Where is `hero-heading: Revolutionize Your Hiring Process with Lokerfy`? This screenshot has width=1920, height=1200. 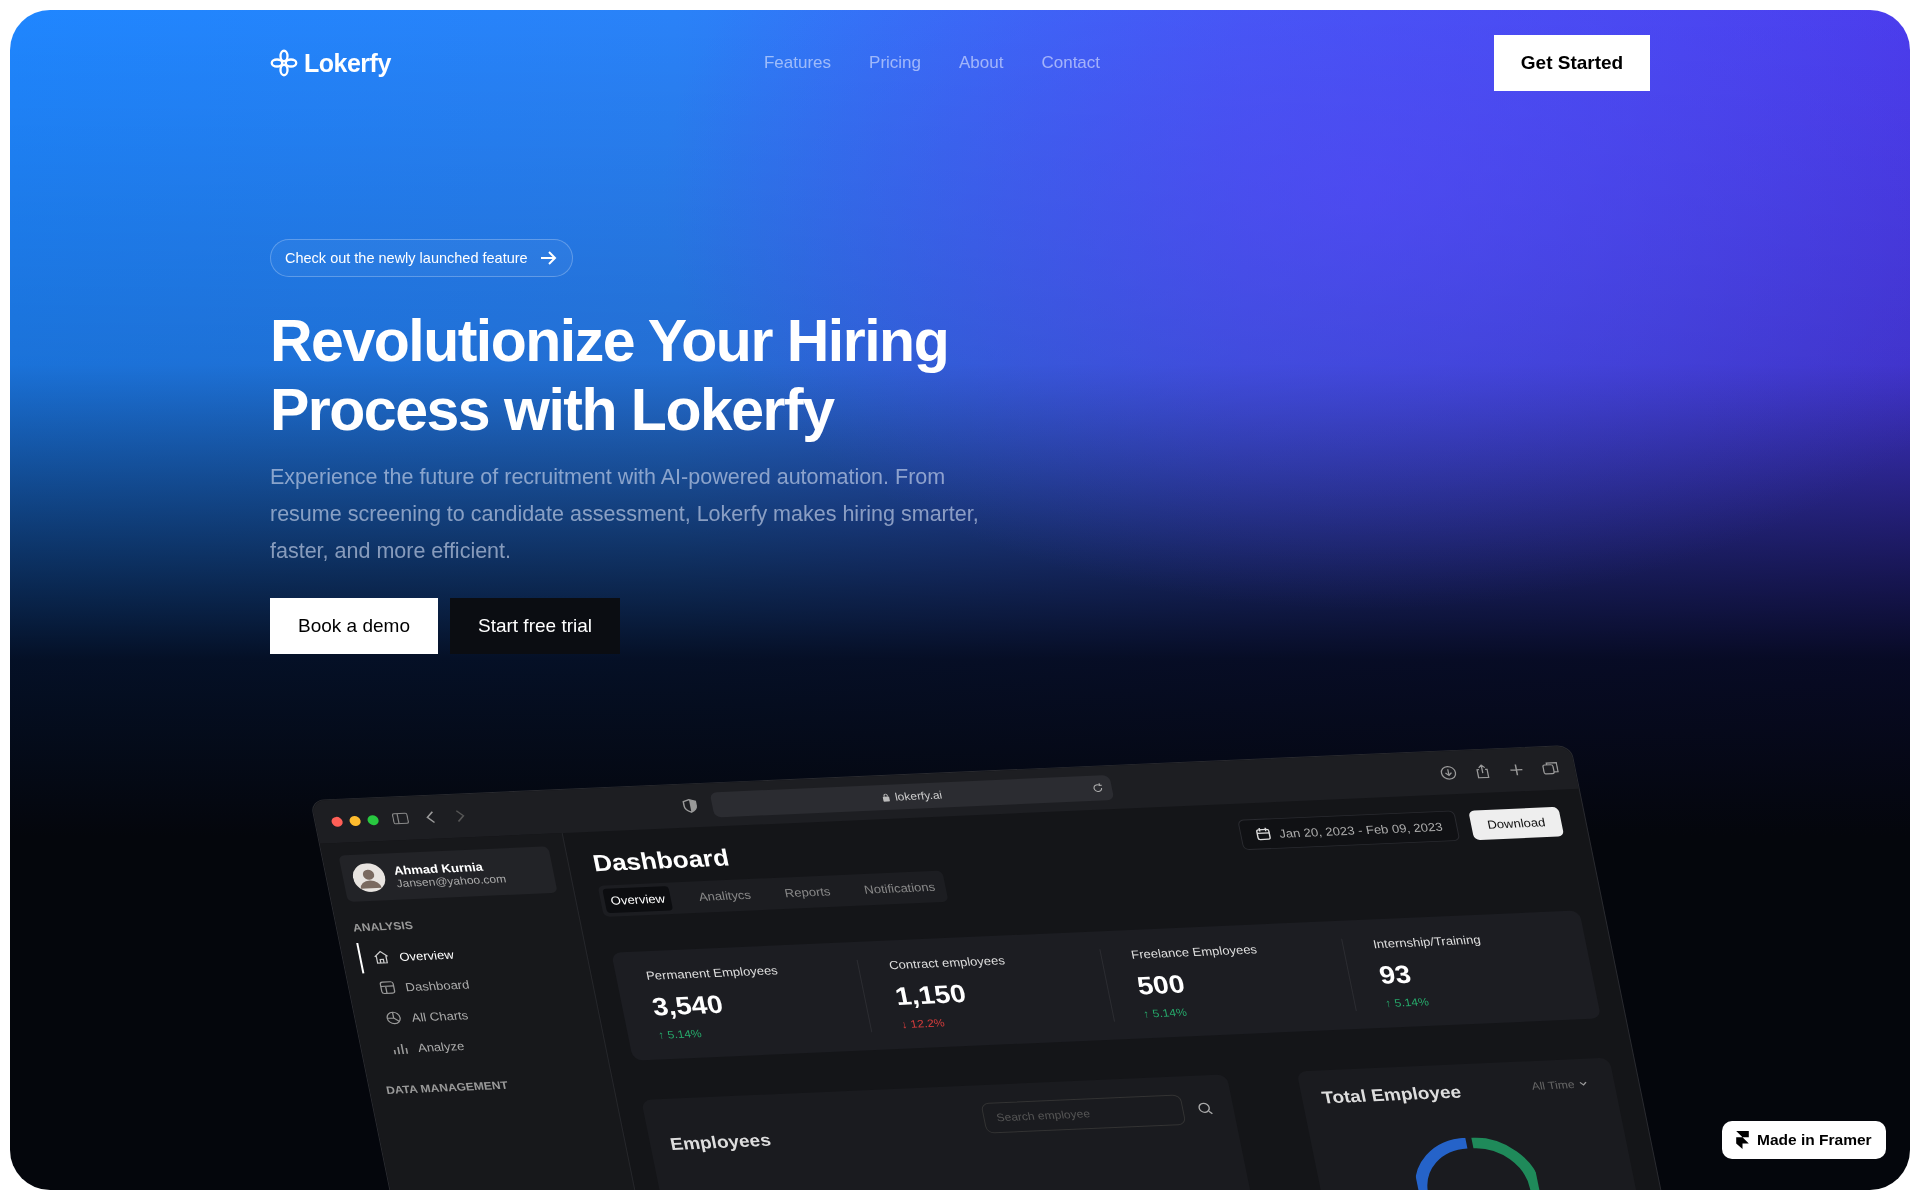 hero-heading: Revolutionize Your Hiring Process with Lokerfy is located at coordinates (610, 376).